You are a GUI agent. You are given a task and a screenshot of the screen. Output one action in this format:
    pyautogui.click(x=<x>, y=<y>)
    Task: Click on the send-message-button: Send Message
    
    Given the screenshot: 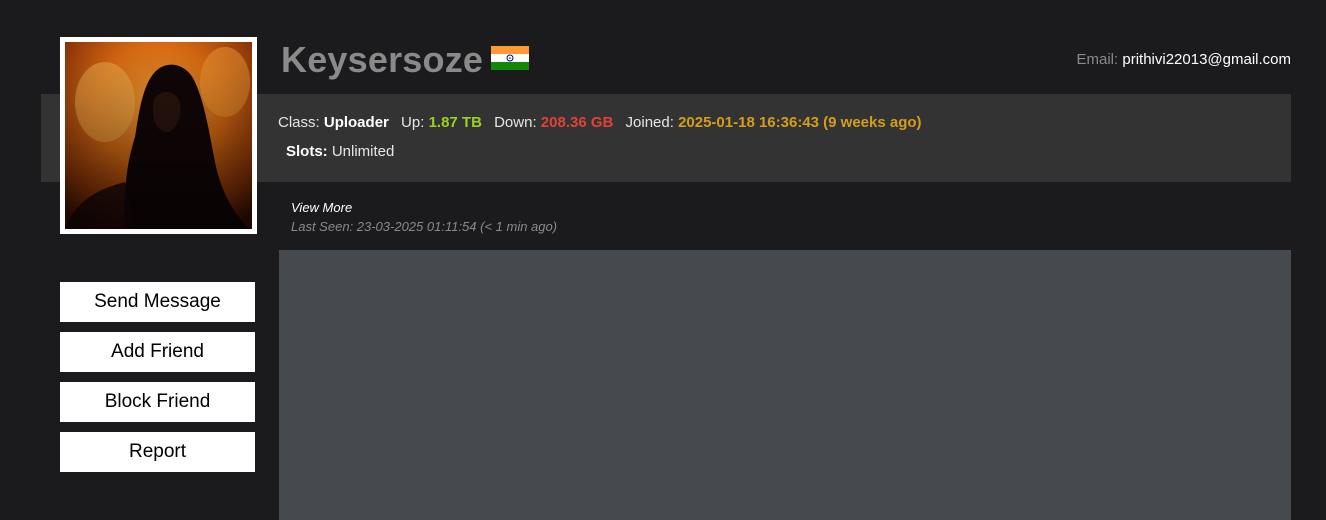 What is the action you would take?
    pyautogui.click(x=157, y=302)
    